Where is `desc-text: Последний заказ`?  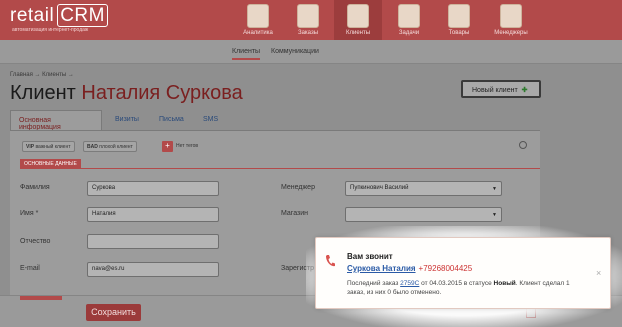
desc-text: Последний заказ is located at coordinates (373, 283).